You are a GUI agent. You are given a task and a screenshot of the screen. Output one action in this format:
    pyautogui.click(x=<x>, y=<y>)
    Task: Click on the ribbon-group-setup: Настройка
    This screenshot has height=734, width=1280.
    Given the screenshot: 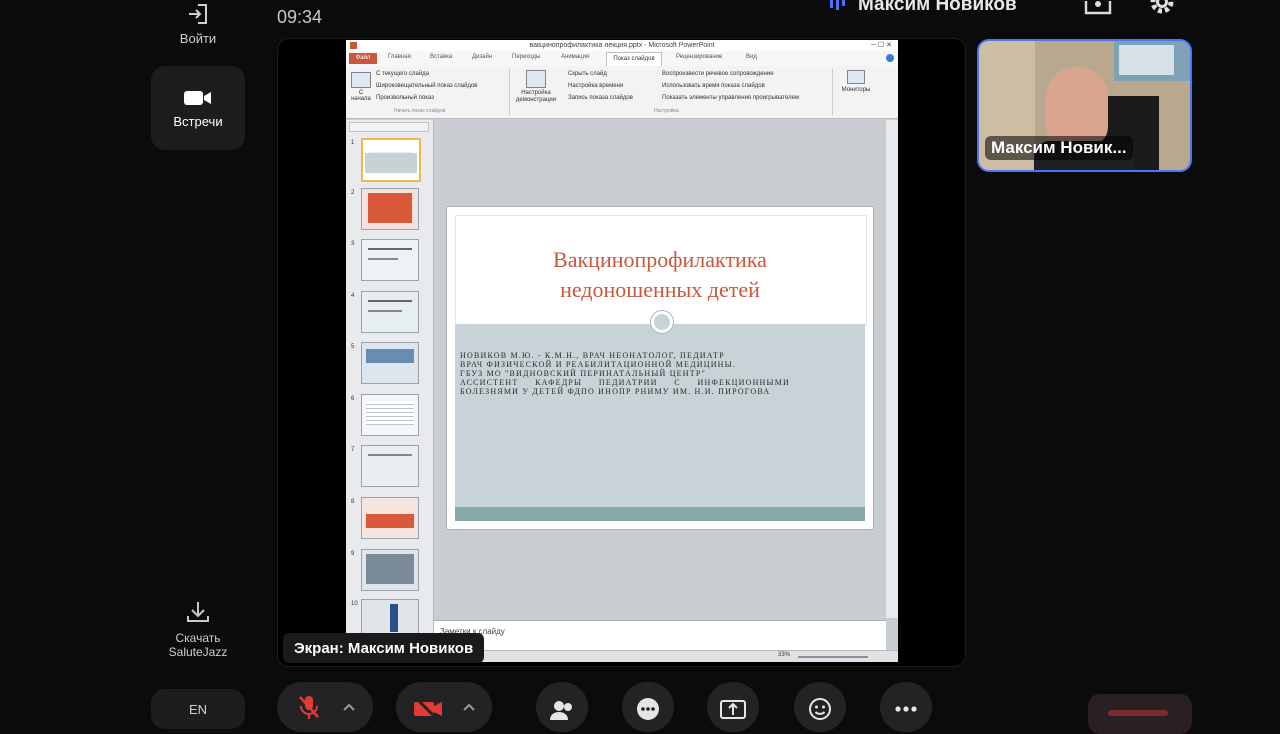 What is the action you would take?
    pyautogui.click(x=666, y=111)
    